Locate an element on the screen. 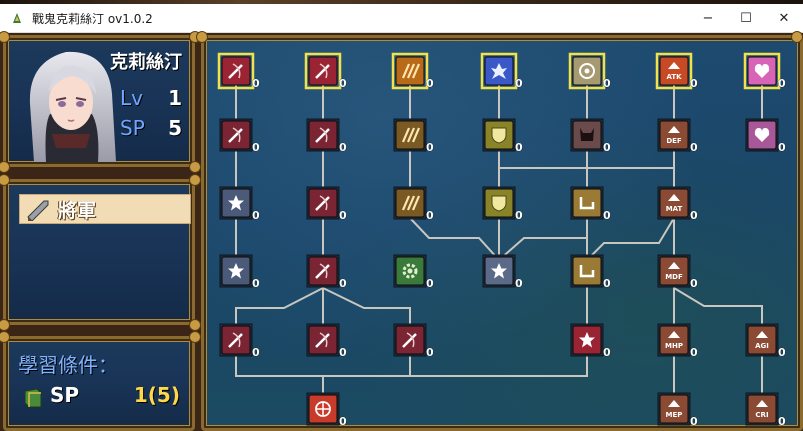 This screenshot has width=803, height=431. skill-node: ATK 0 is located at coordinates (676, 71).